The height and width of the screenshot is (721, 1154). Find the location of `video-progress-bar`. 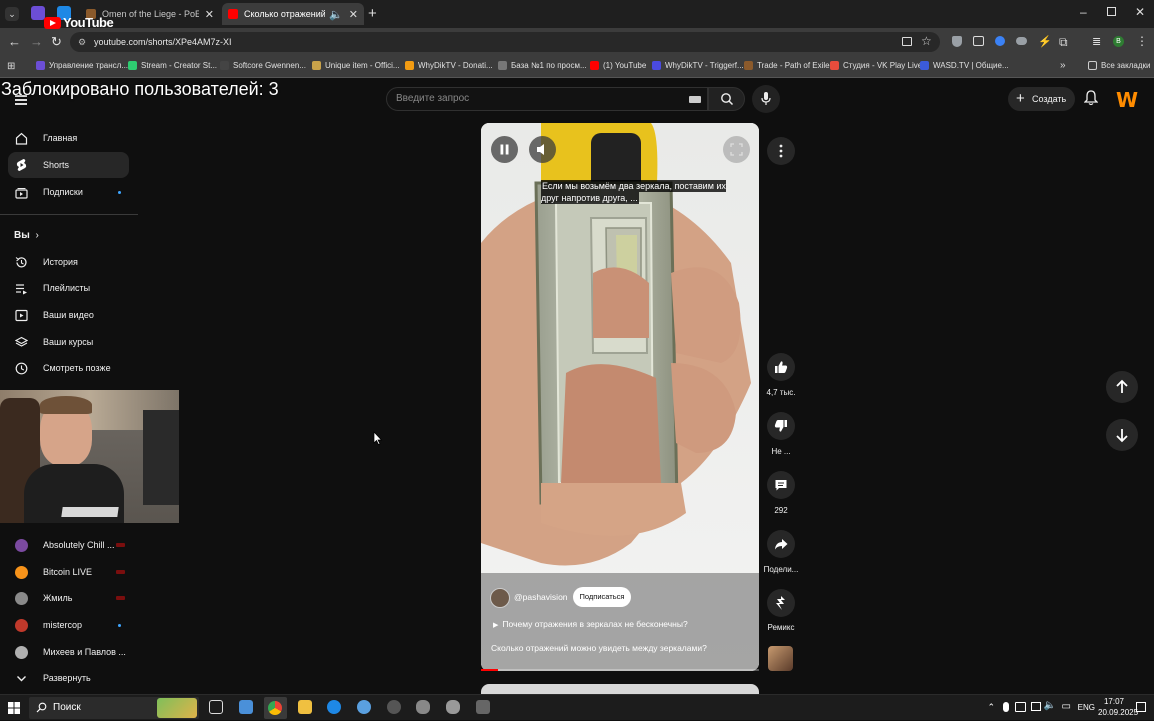

video-progress-bar is located at coordinates (620, 670).